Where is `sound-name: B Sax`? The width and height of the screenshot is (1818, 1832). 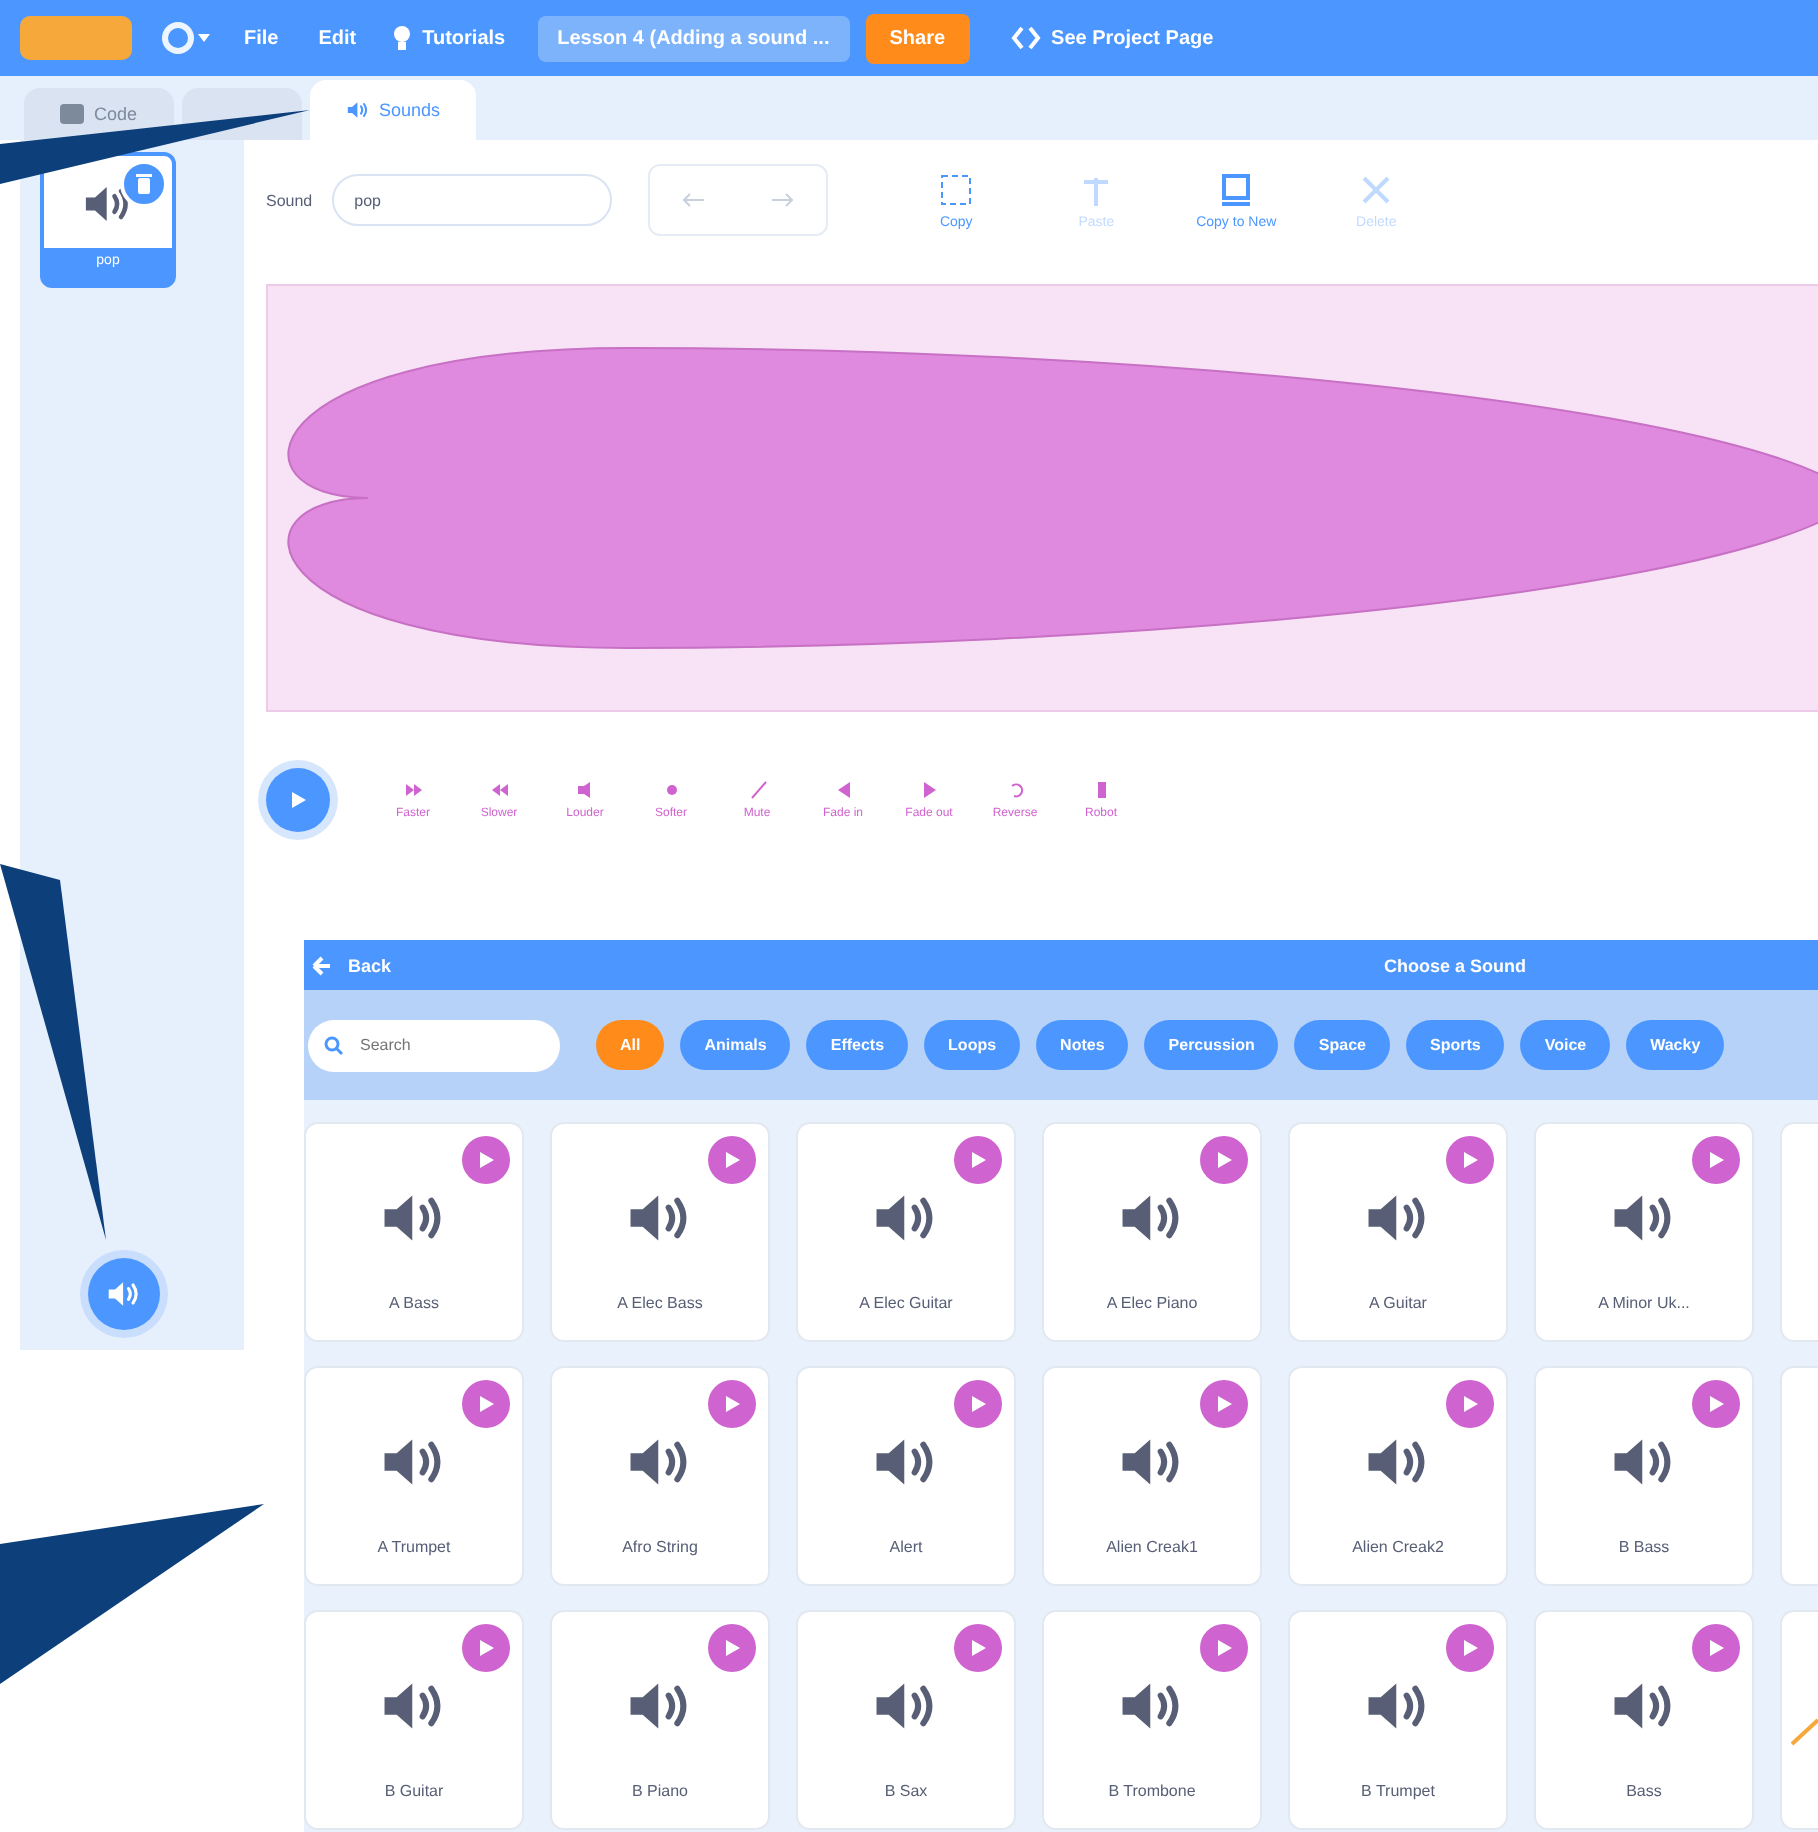 sound-name: B Sax is located at coordinates (906, 1791).